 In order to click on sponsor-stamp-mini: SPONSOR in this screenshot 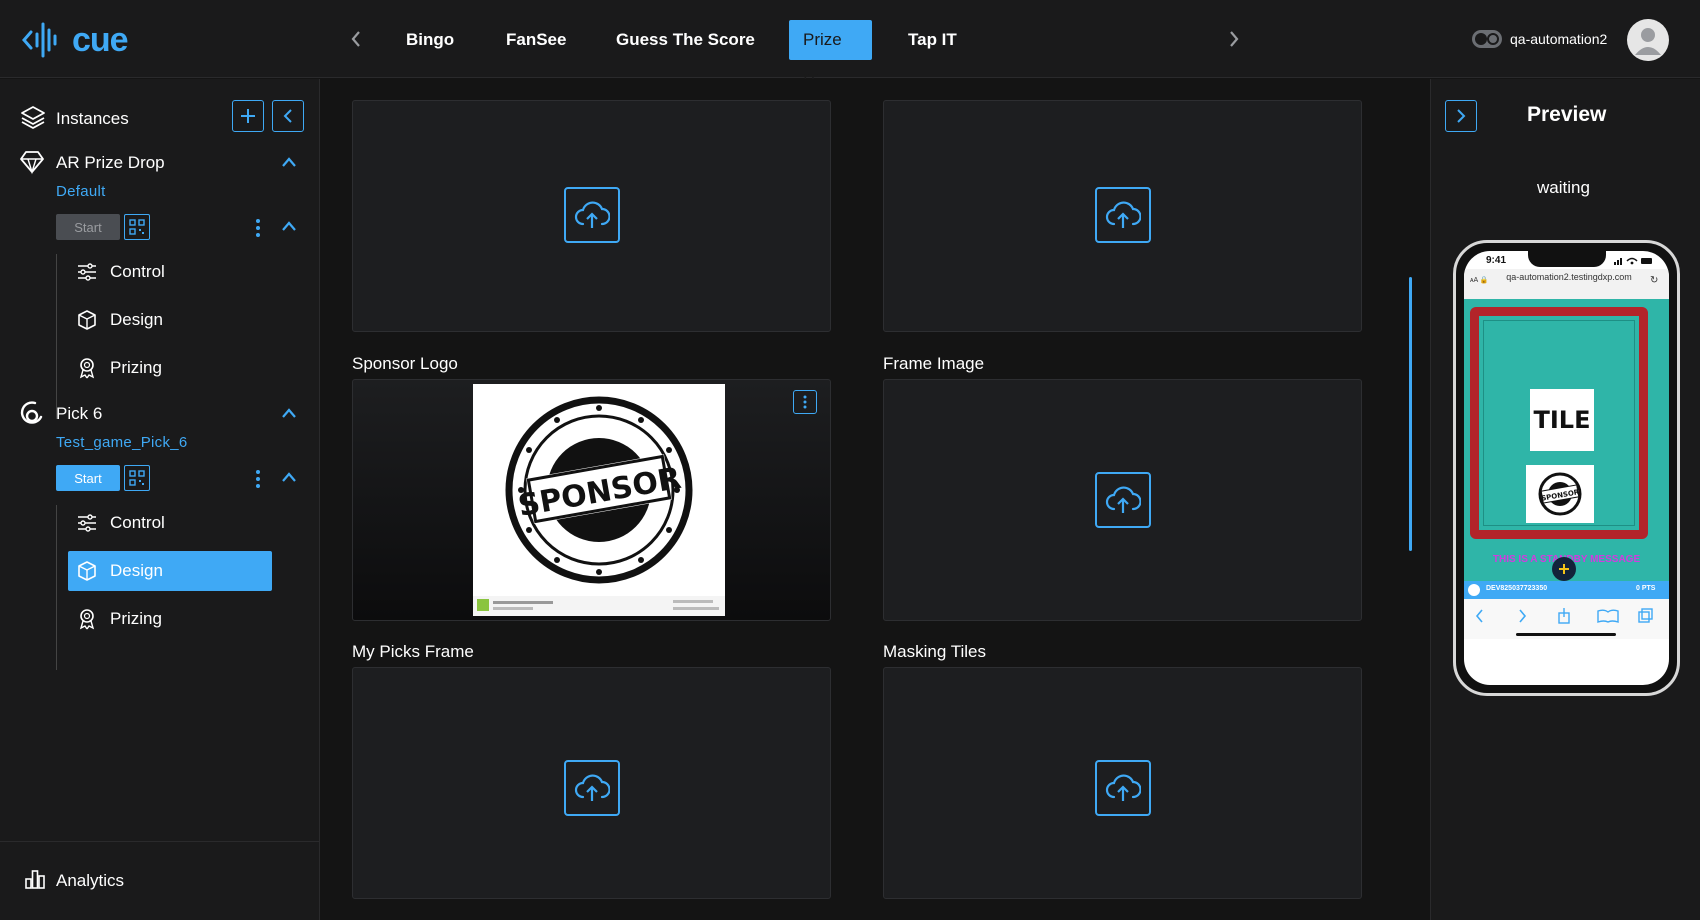, I will do `click(1560, 494)`.